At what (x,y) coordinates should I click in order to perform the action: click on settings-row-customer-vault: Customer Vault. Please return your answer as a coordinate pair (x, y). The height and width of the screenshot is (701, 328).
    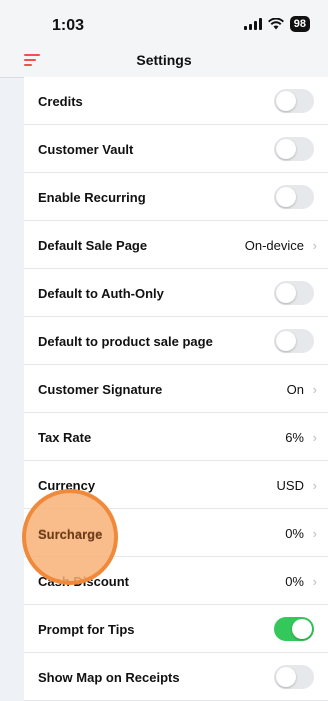
    Looking at the image, I should click on (176, 149).